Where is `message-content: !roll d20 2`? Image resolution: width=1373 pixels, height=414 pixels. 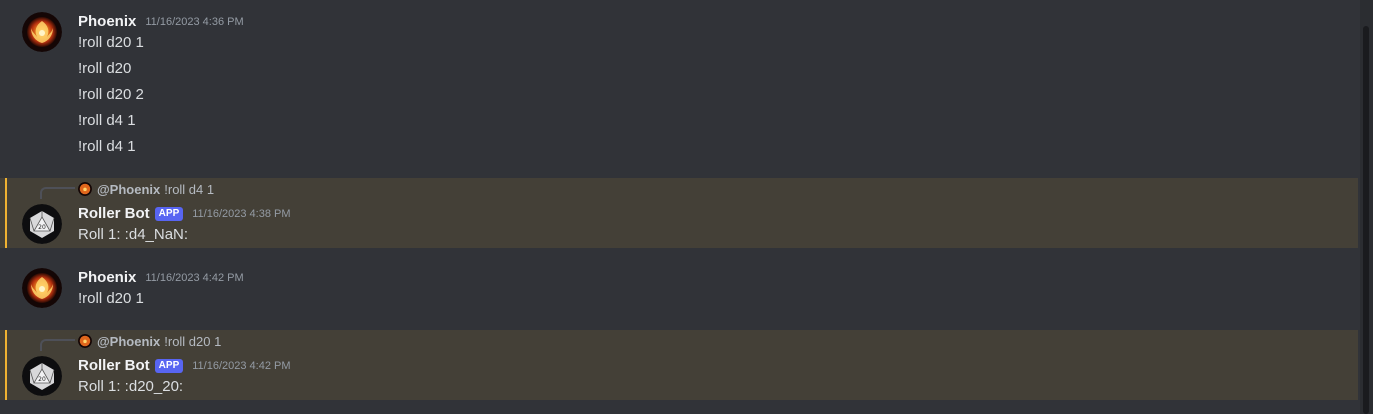 message-content: !roll d20 2 is located at coordinates (111, 94).